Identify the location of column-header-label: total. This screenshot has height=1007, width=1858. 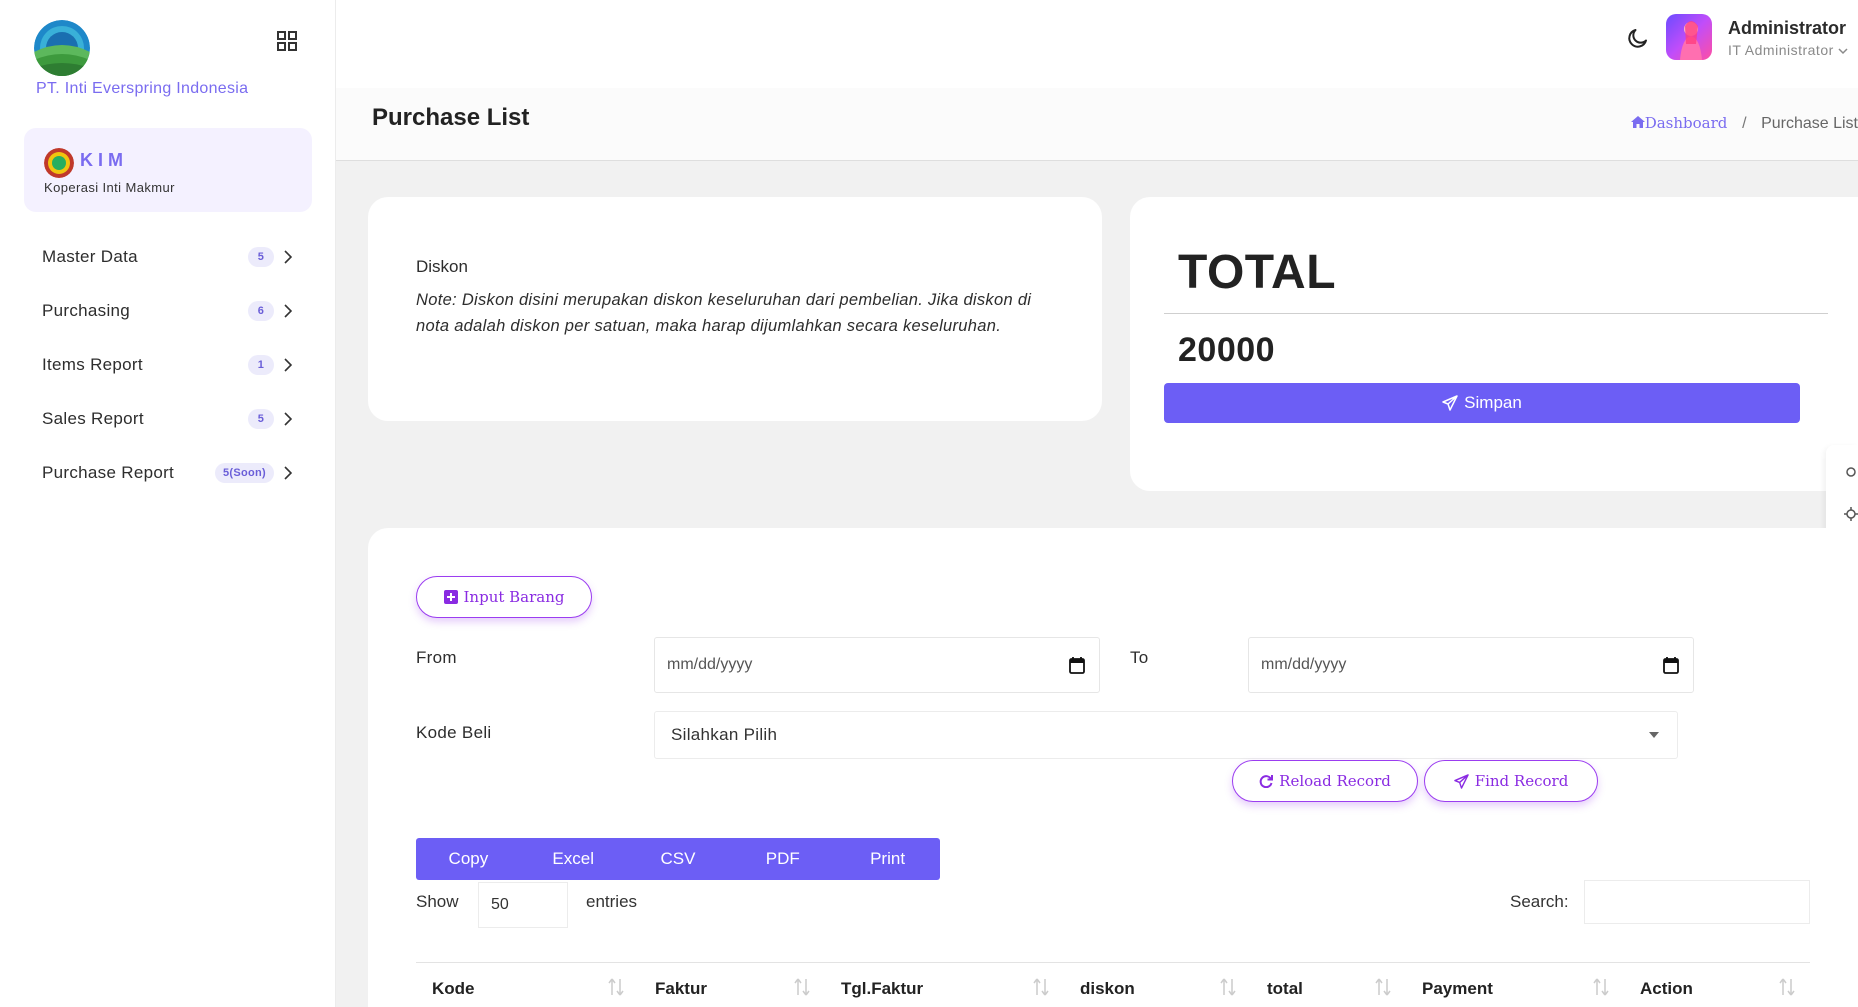
(1285, 988).